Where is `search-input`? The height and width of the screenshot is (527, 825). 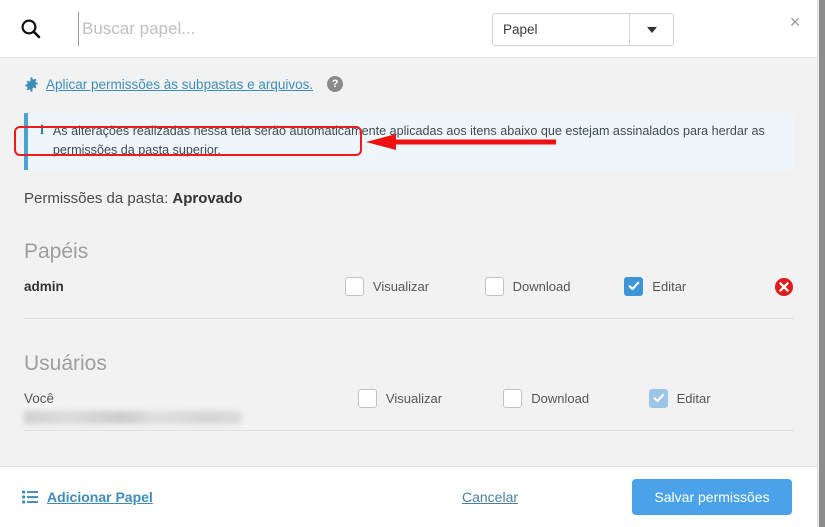 search-input is located at coordinates (275, 29).